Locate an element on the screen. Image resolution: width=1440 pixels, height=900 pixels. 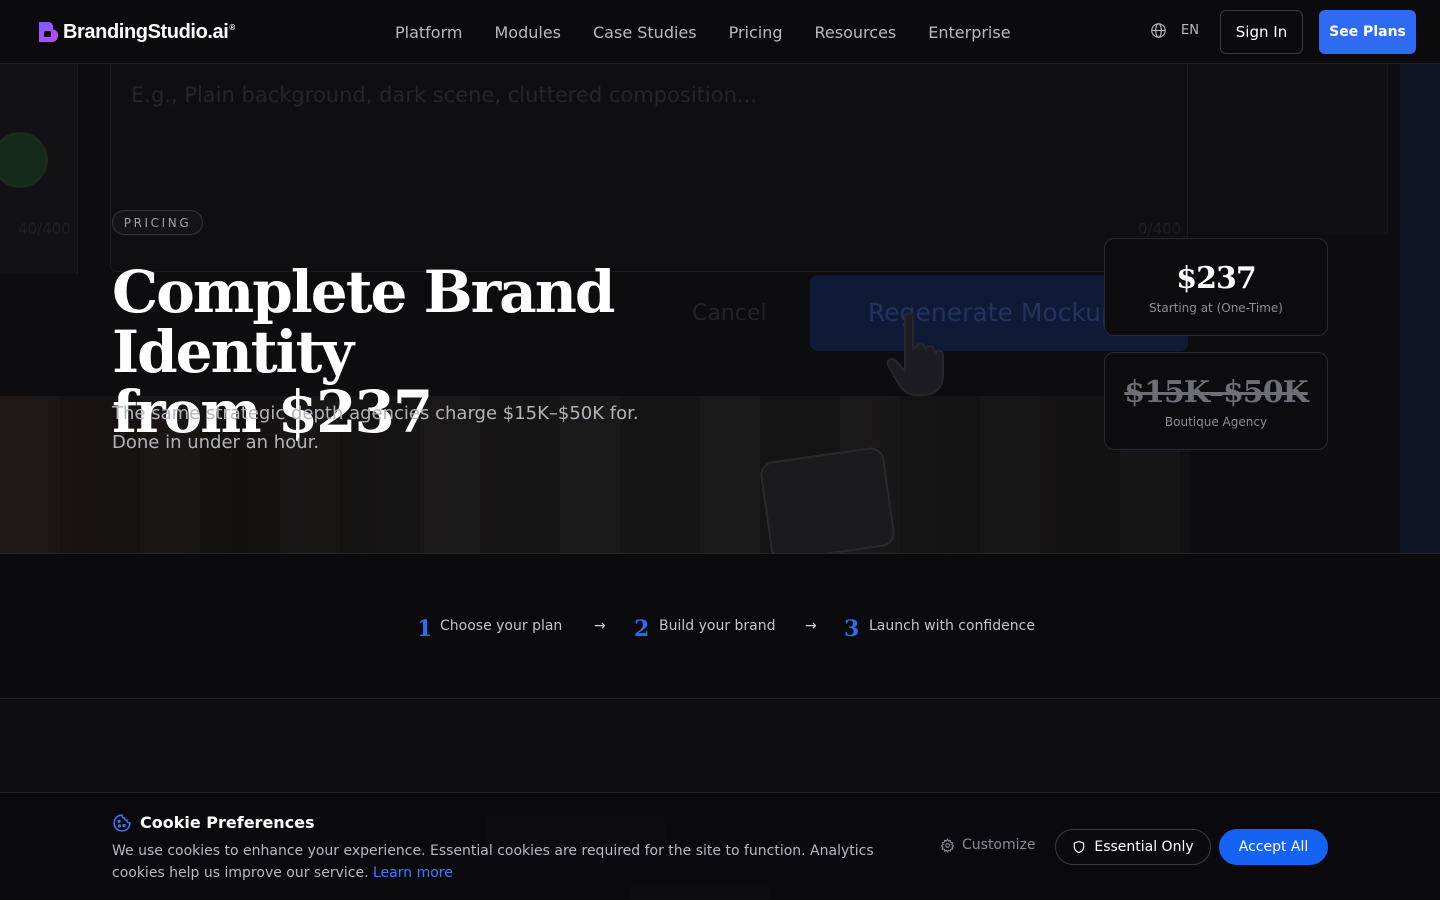
step-number: 2 is located at coordinates (642, 629).